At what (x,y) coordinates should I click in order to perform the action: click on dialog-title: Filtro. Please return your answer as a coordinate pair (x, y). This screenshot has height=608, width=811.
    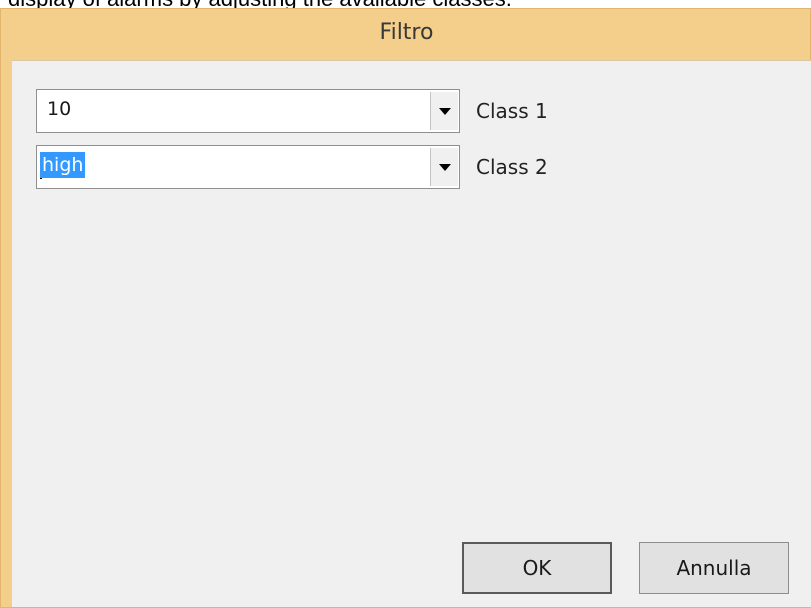
    Looking at the image, I should click on (406, 32).